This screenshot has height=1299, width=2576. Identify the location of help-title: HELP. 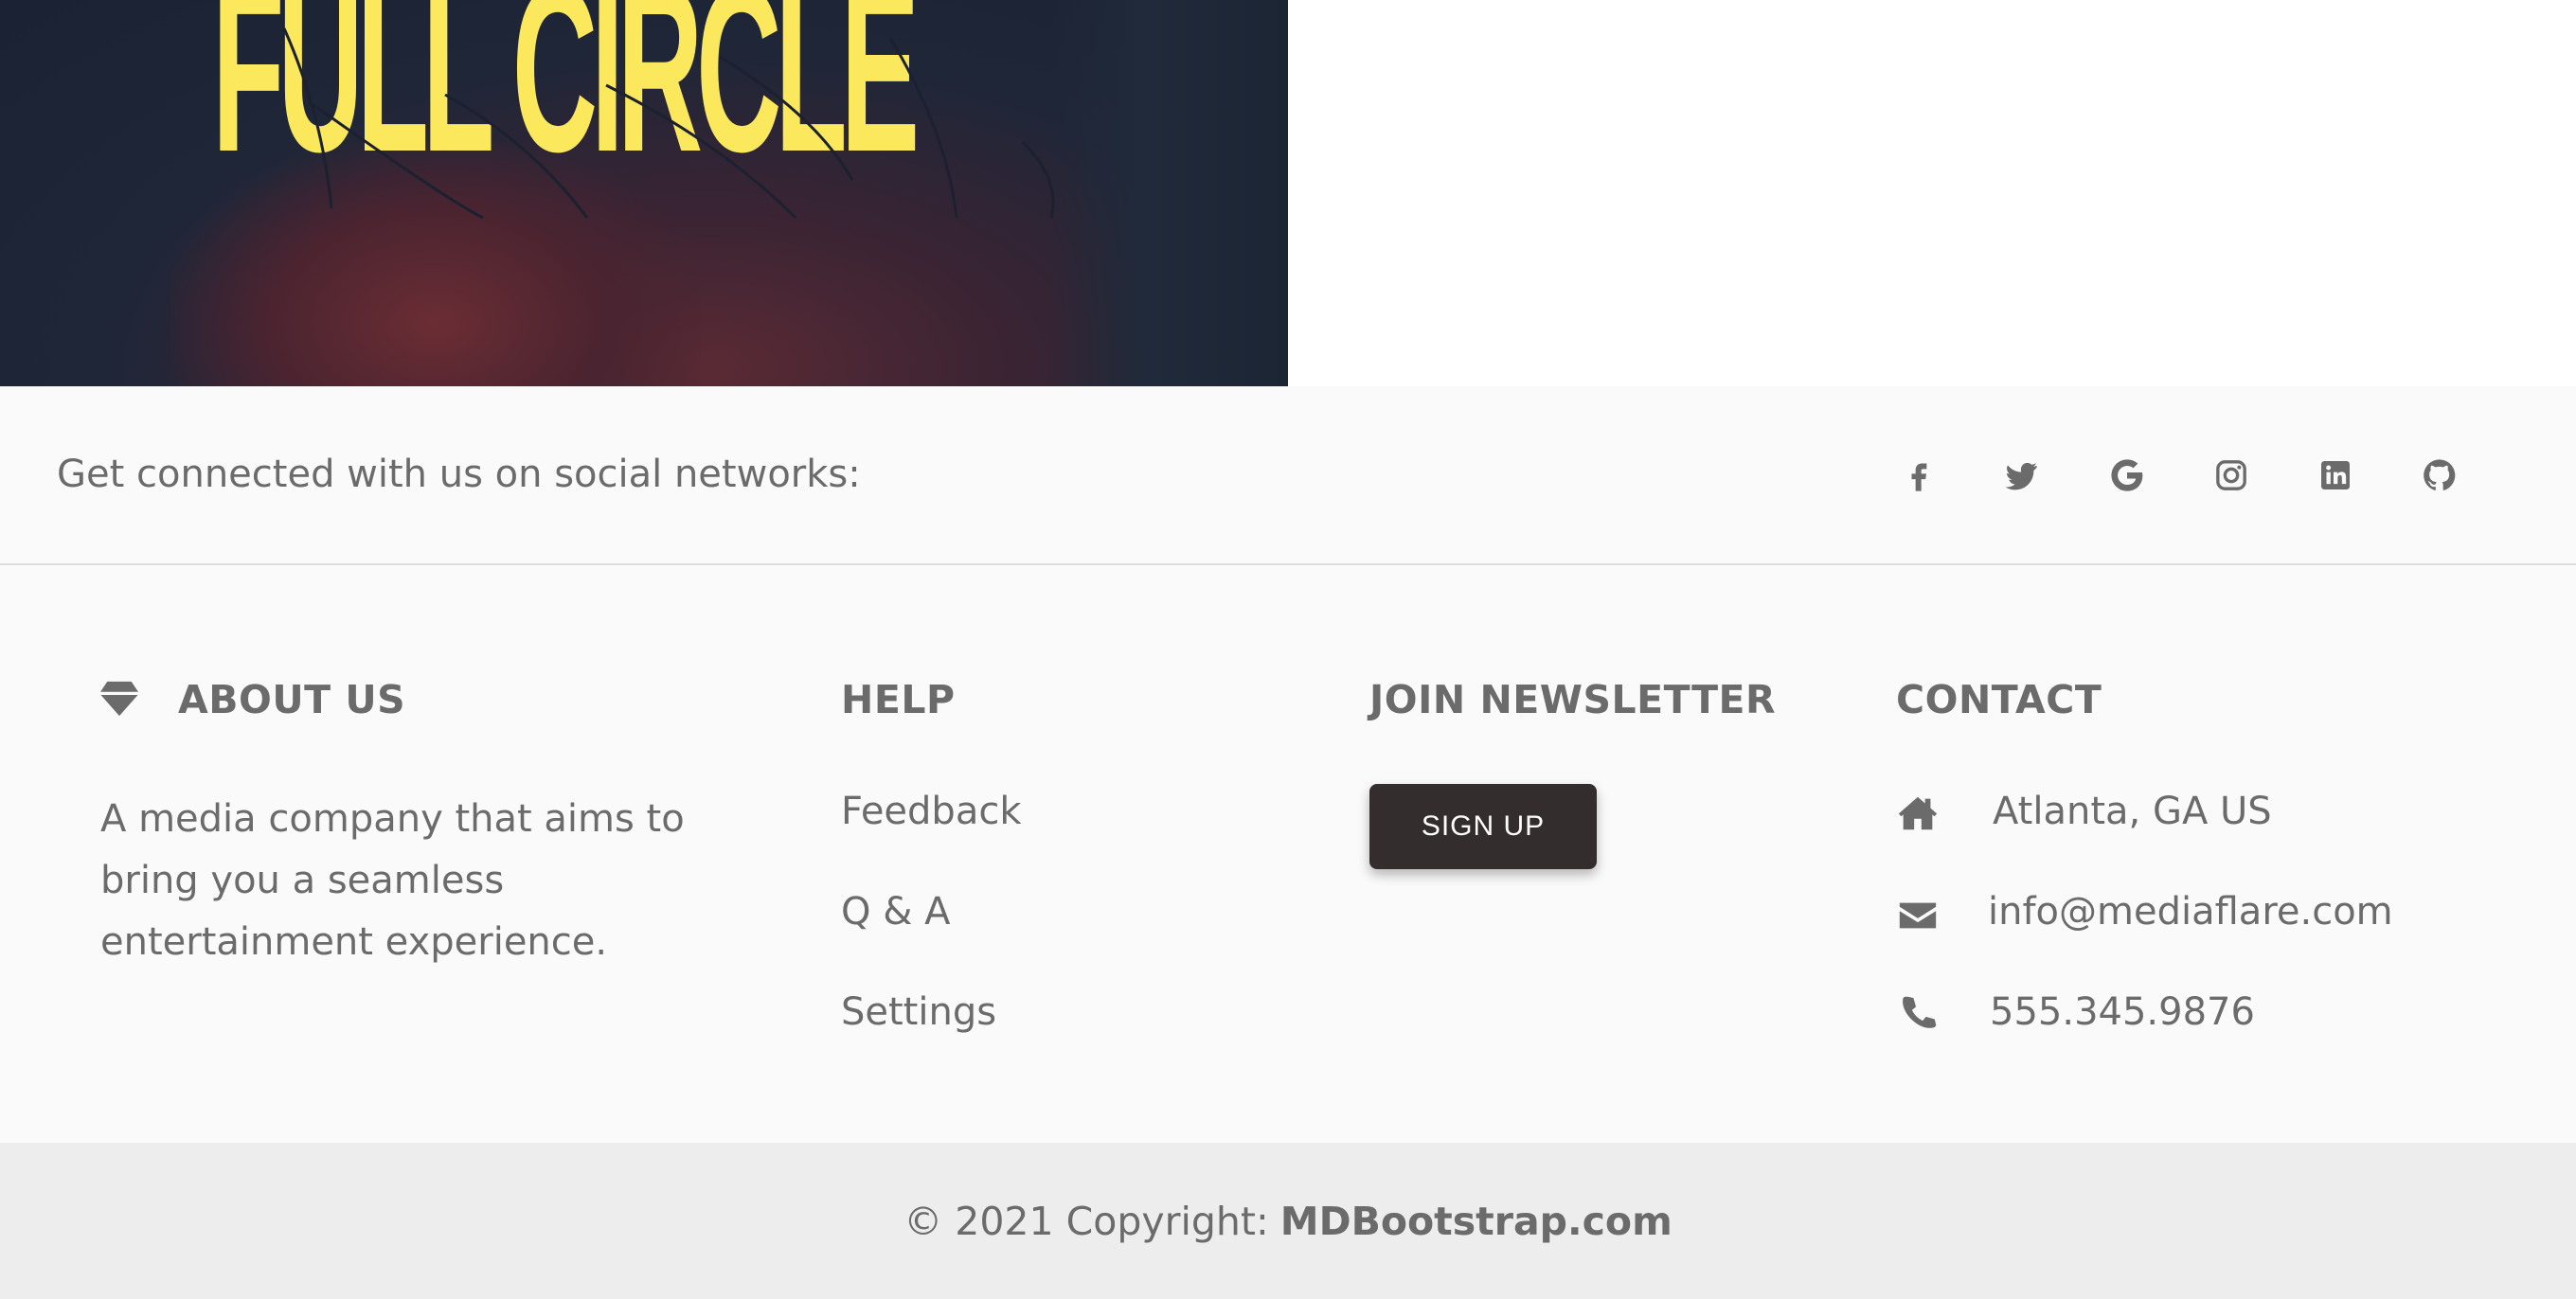
(898, 699).